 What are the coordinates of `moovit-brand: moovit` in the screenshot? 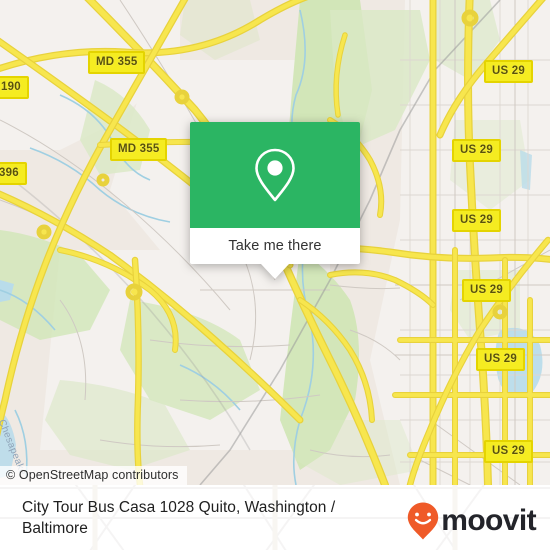 It's located at (471, 521).